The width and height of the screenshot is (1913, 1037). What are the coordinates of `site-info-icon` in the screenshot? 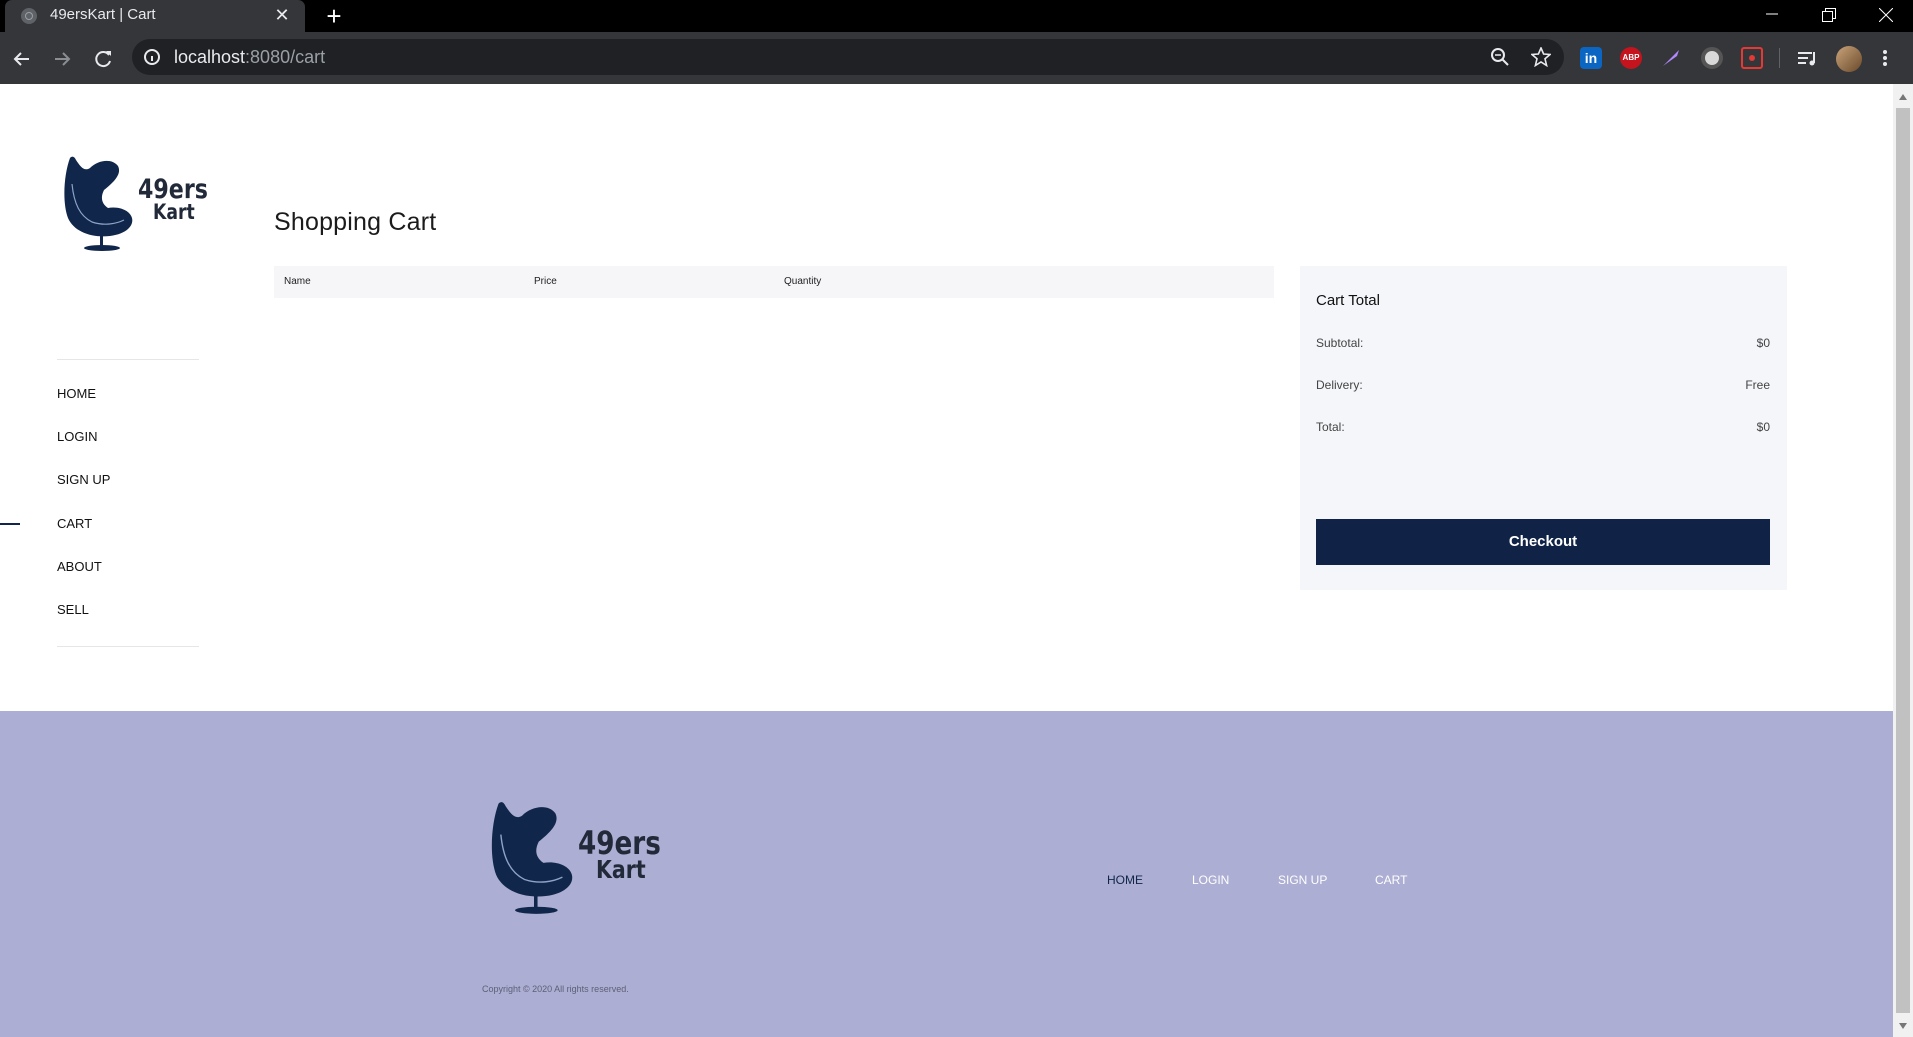 It's located at (152, 57).